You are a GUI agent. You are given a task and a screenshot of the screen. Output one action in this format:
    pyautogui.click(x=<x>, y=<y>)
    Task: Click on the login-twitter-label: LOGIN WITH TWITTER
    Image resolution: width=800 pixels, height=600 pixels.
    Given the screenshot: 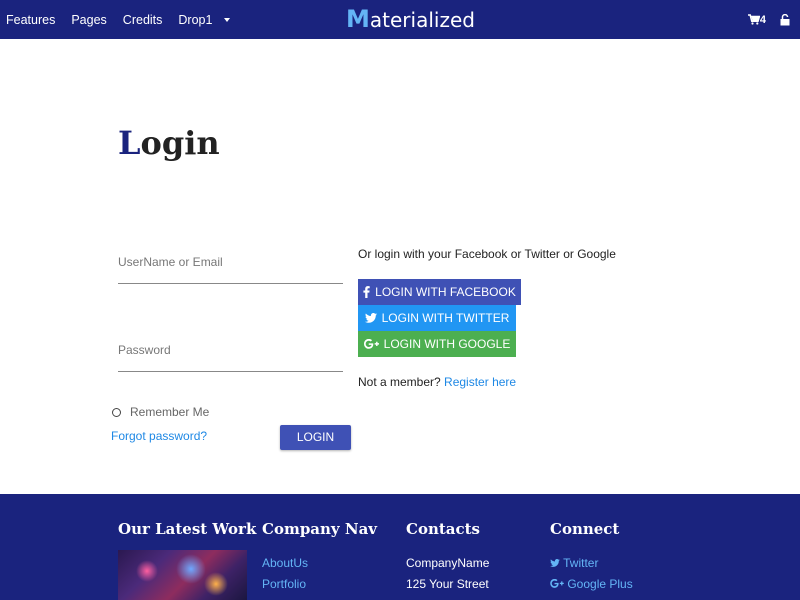 What is the action you would take?
    pyautogui.click(x=445, y=318)
    